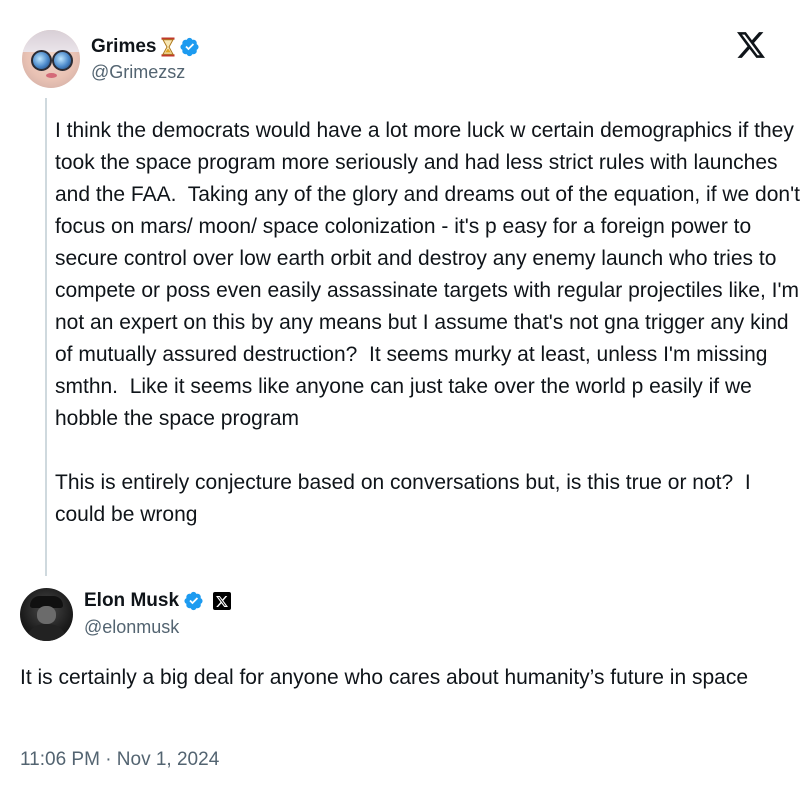  What do you see at coordinates (131, 627) in the screenshot?
I see `handle: @elonmusk` at bounding box center [131, 627].